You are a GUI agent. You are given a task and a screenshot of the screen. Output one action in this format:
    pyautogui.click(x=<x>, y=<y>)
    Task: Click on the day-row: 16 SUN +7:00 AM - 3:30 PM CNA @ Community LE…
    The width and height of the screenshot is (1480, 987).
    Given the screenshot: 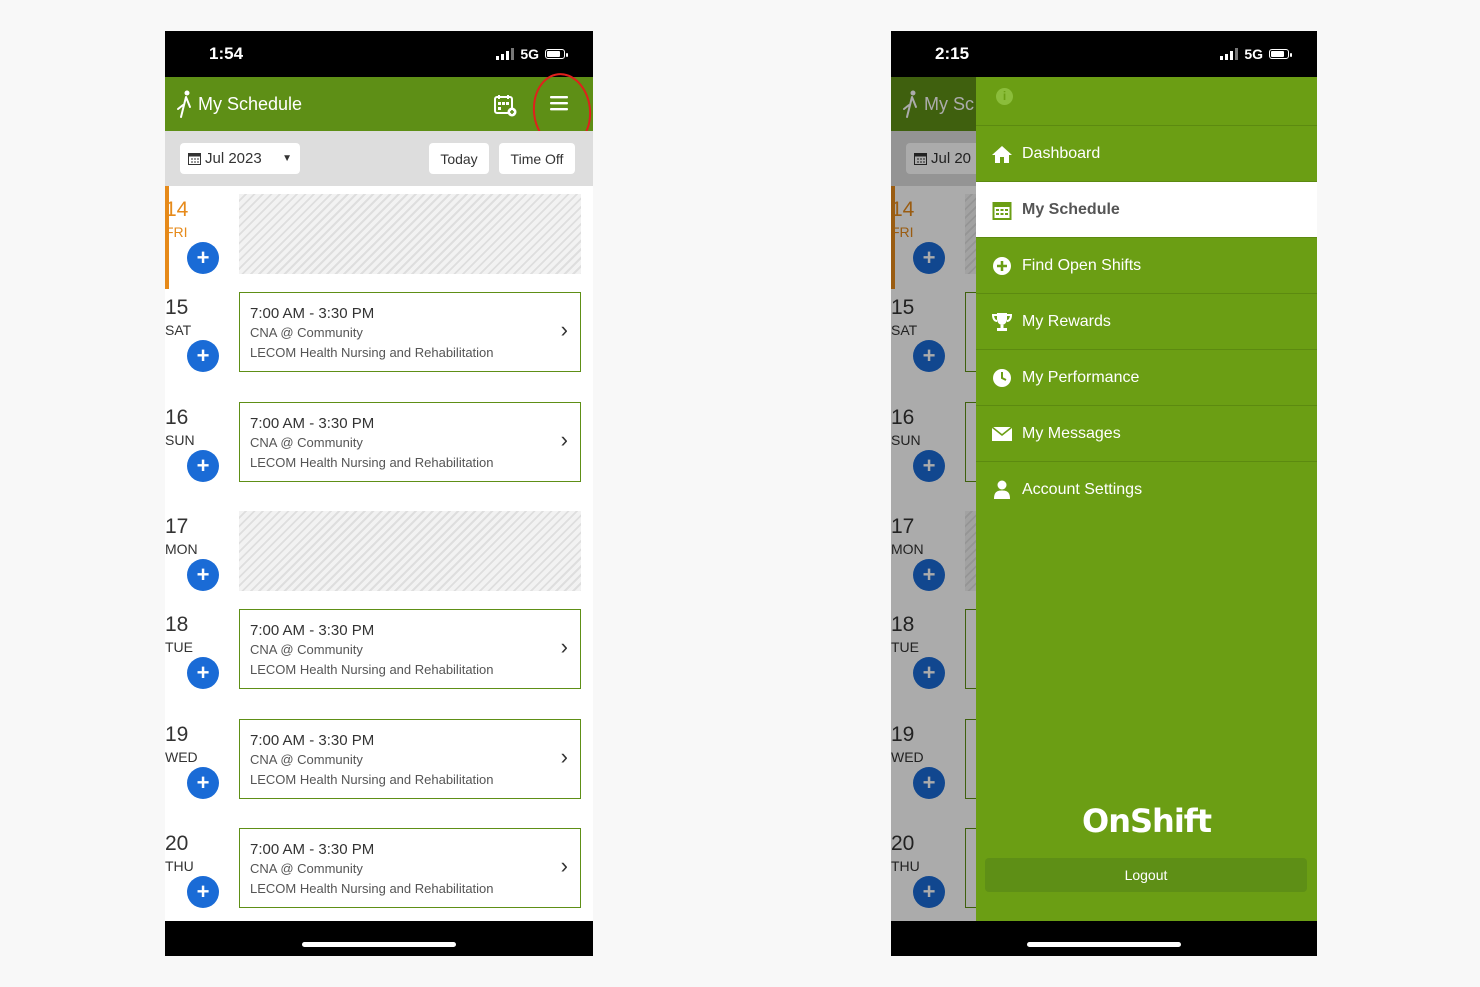 What is the action you would take?
    pyautogui.click(x=379, y=445)
    